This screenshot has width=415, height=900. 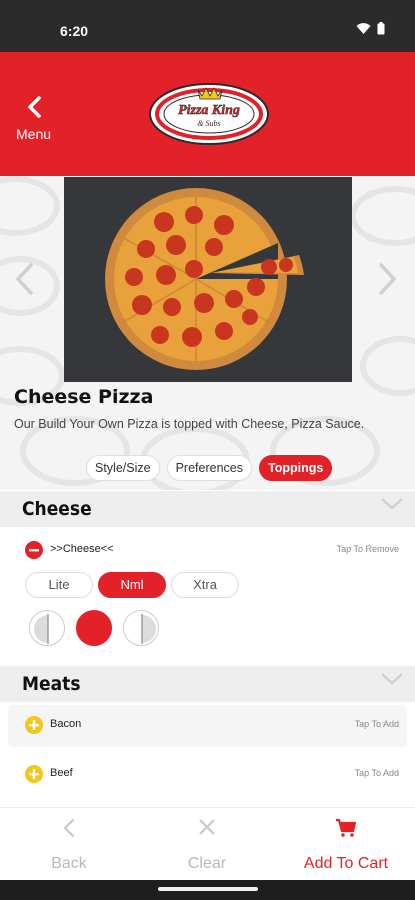 What do you see at coordinates (209, 110) in the screenshot?
I see `svg-text: Pizza King` at bounding box center [209, 110].